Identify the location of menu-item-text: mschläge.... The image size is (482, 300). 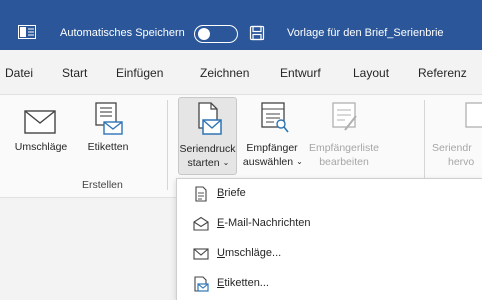
(253, 253).